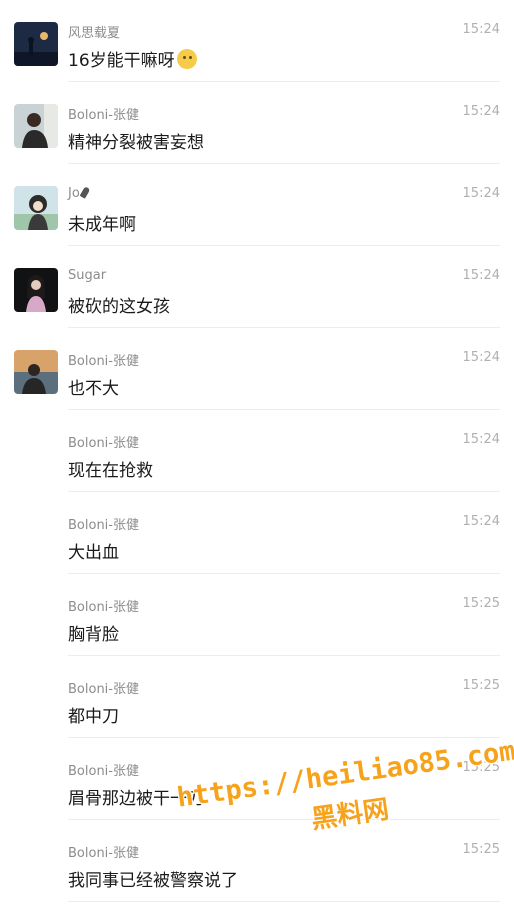  I want to click on person-photo-avatar, so click(36, 126).